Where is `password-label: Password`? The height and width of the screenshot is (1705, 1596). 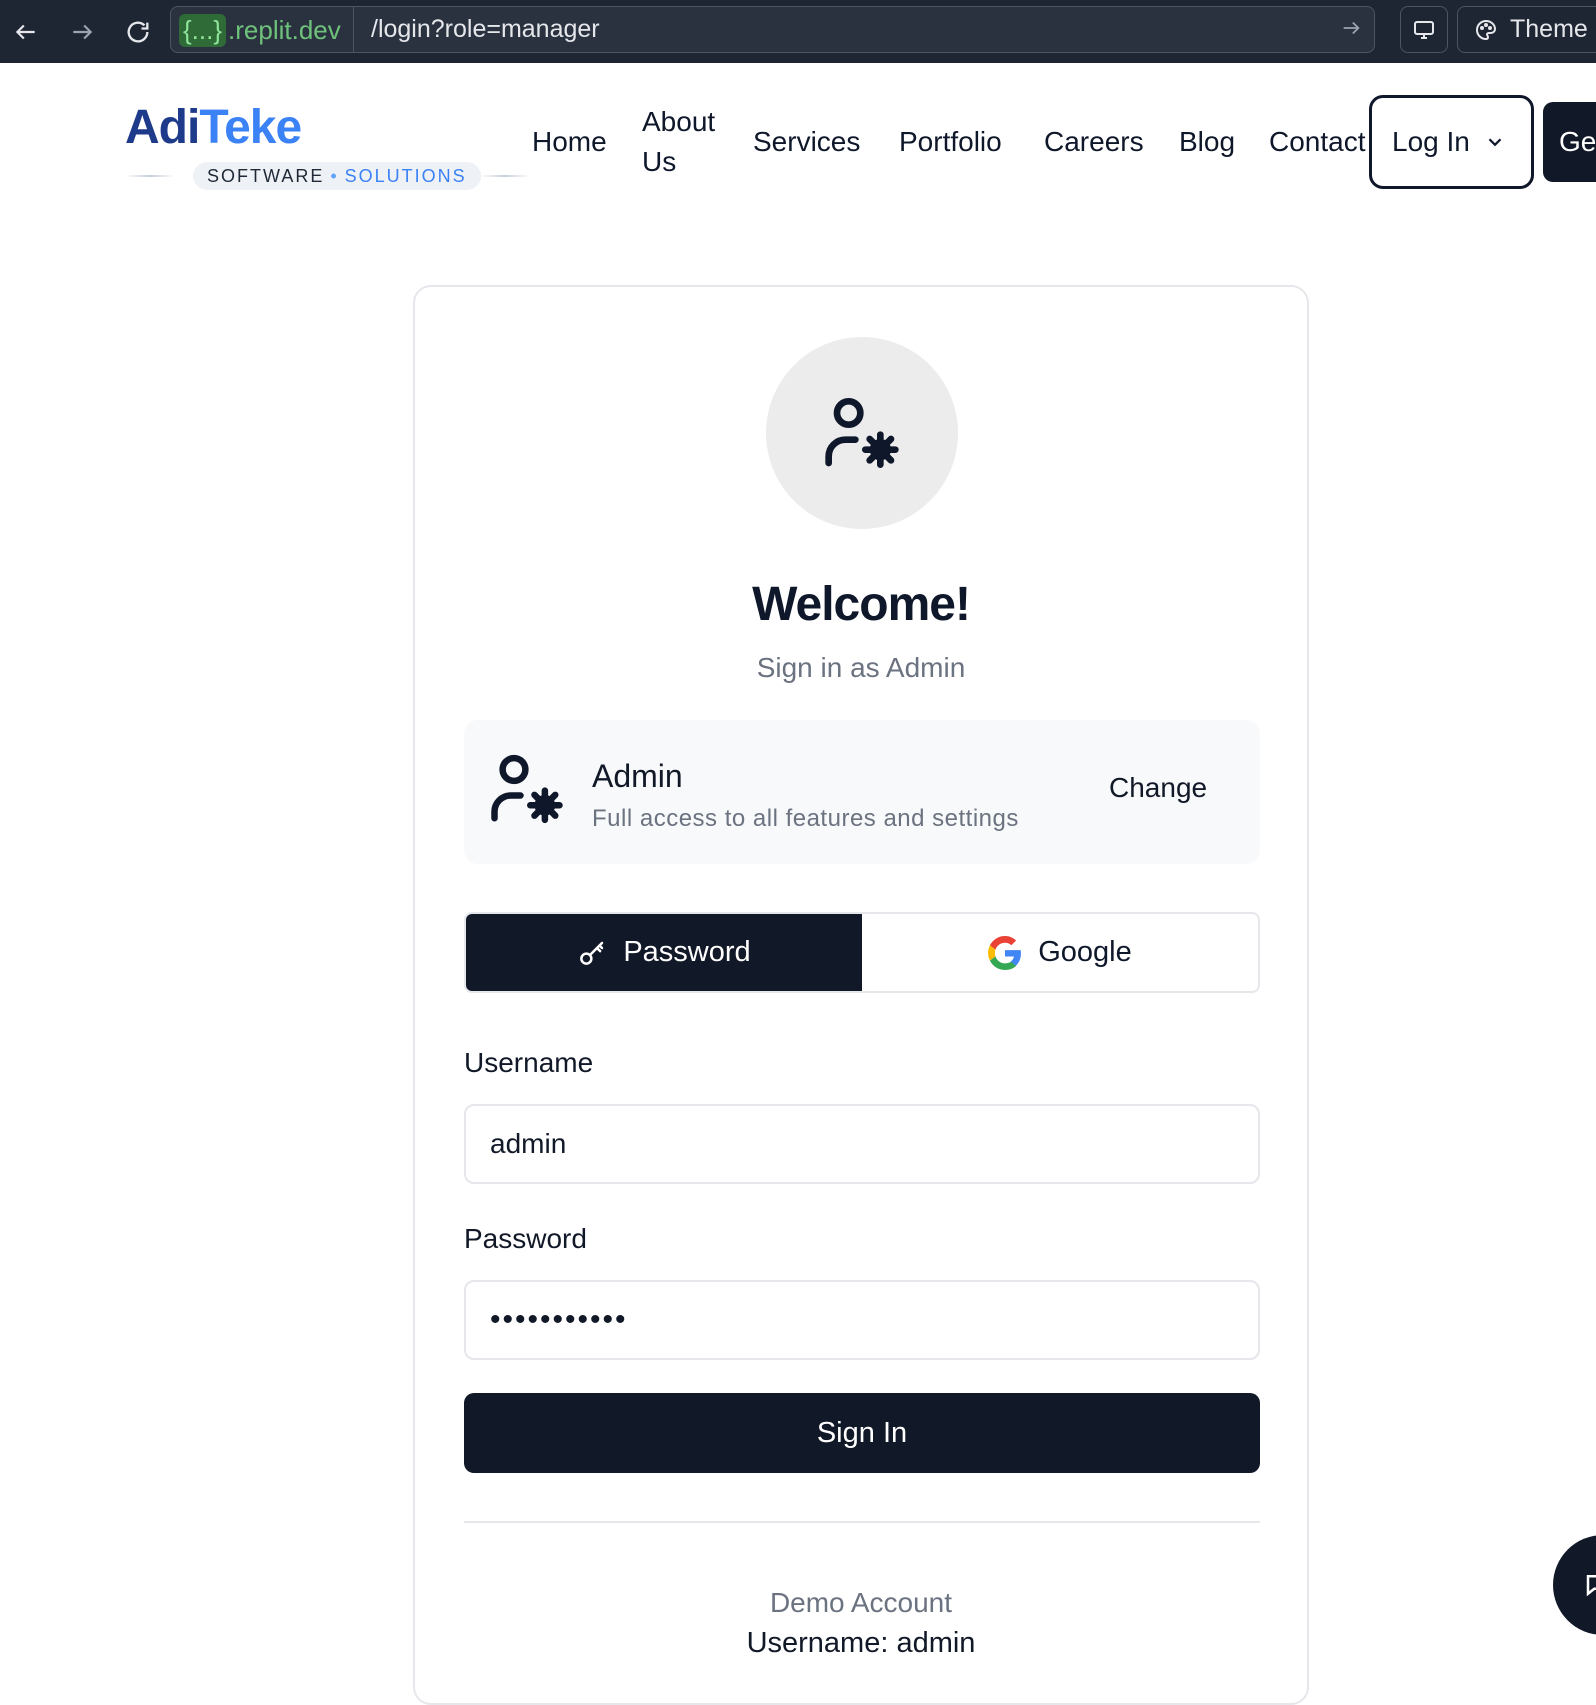
password-label: Password is located at coordinates (525, 1238).